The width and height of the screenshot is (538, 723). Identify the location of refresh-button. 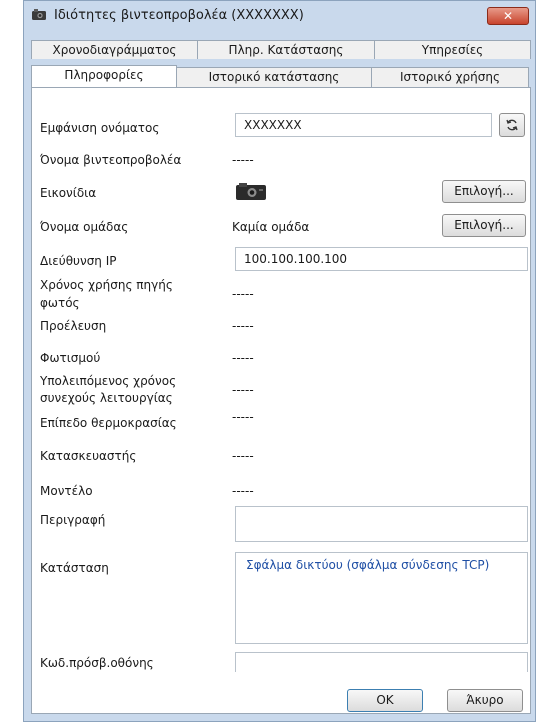
(512, 125).